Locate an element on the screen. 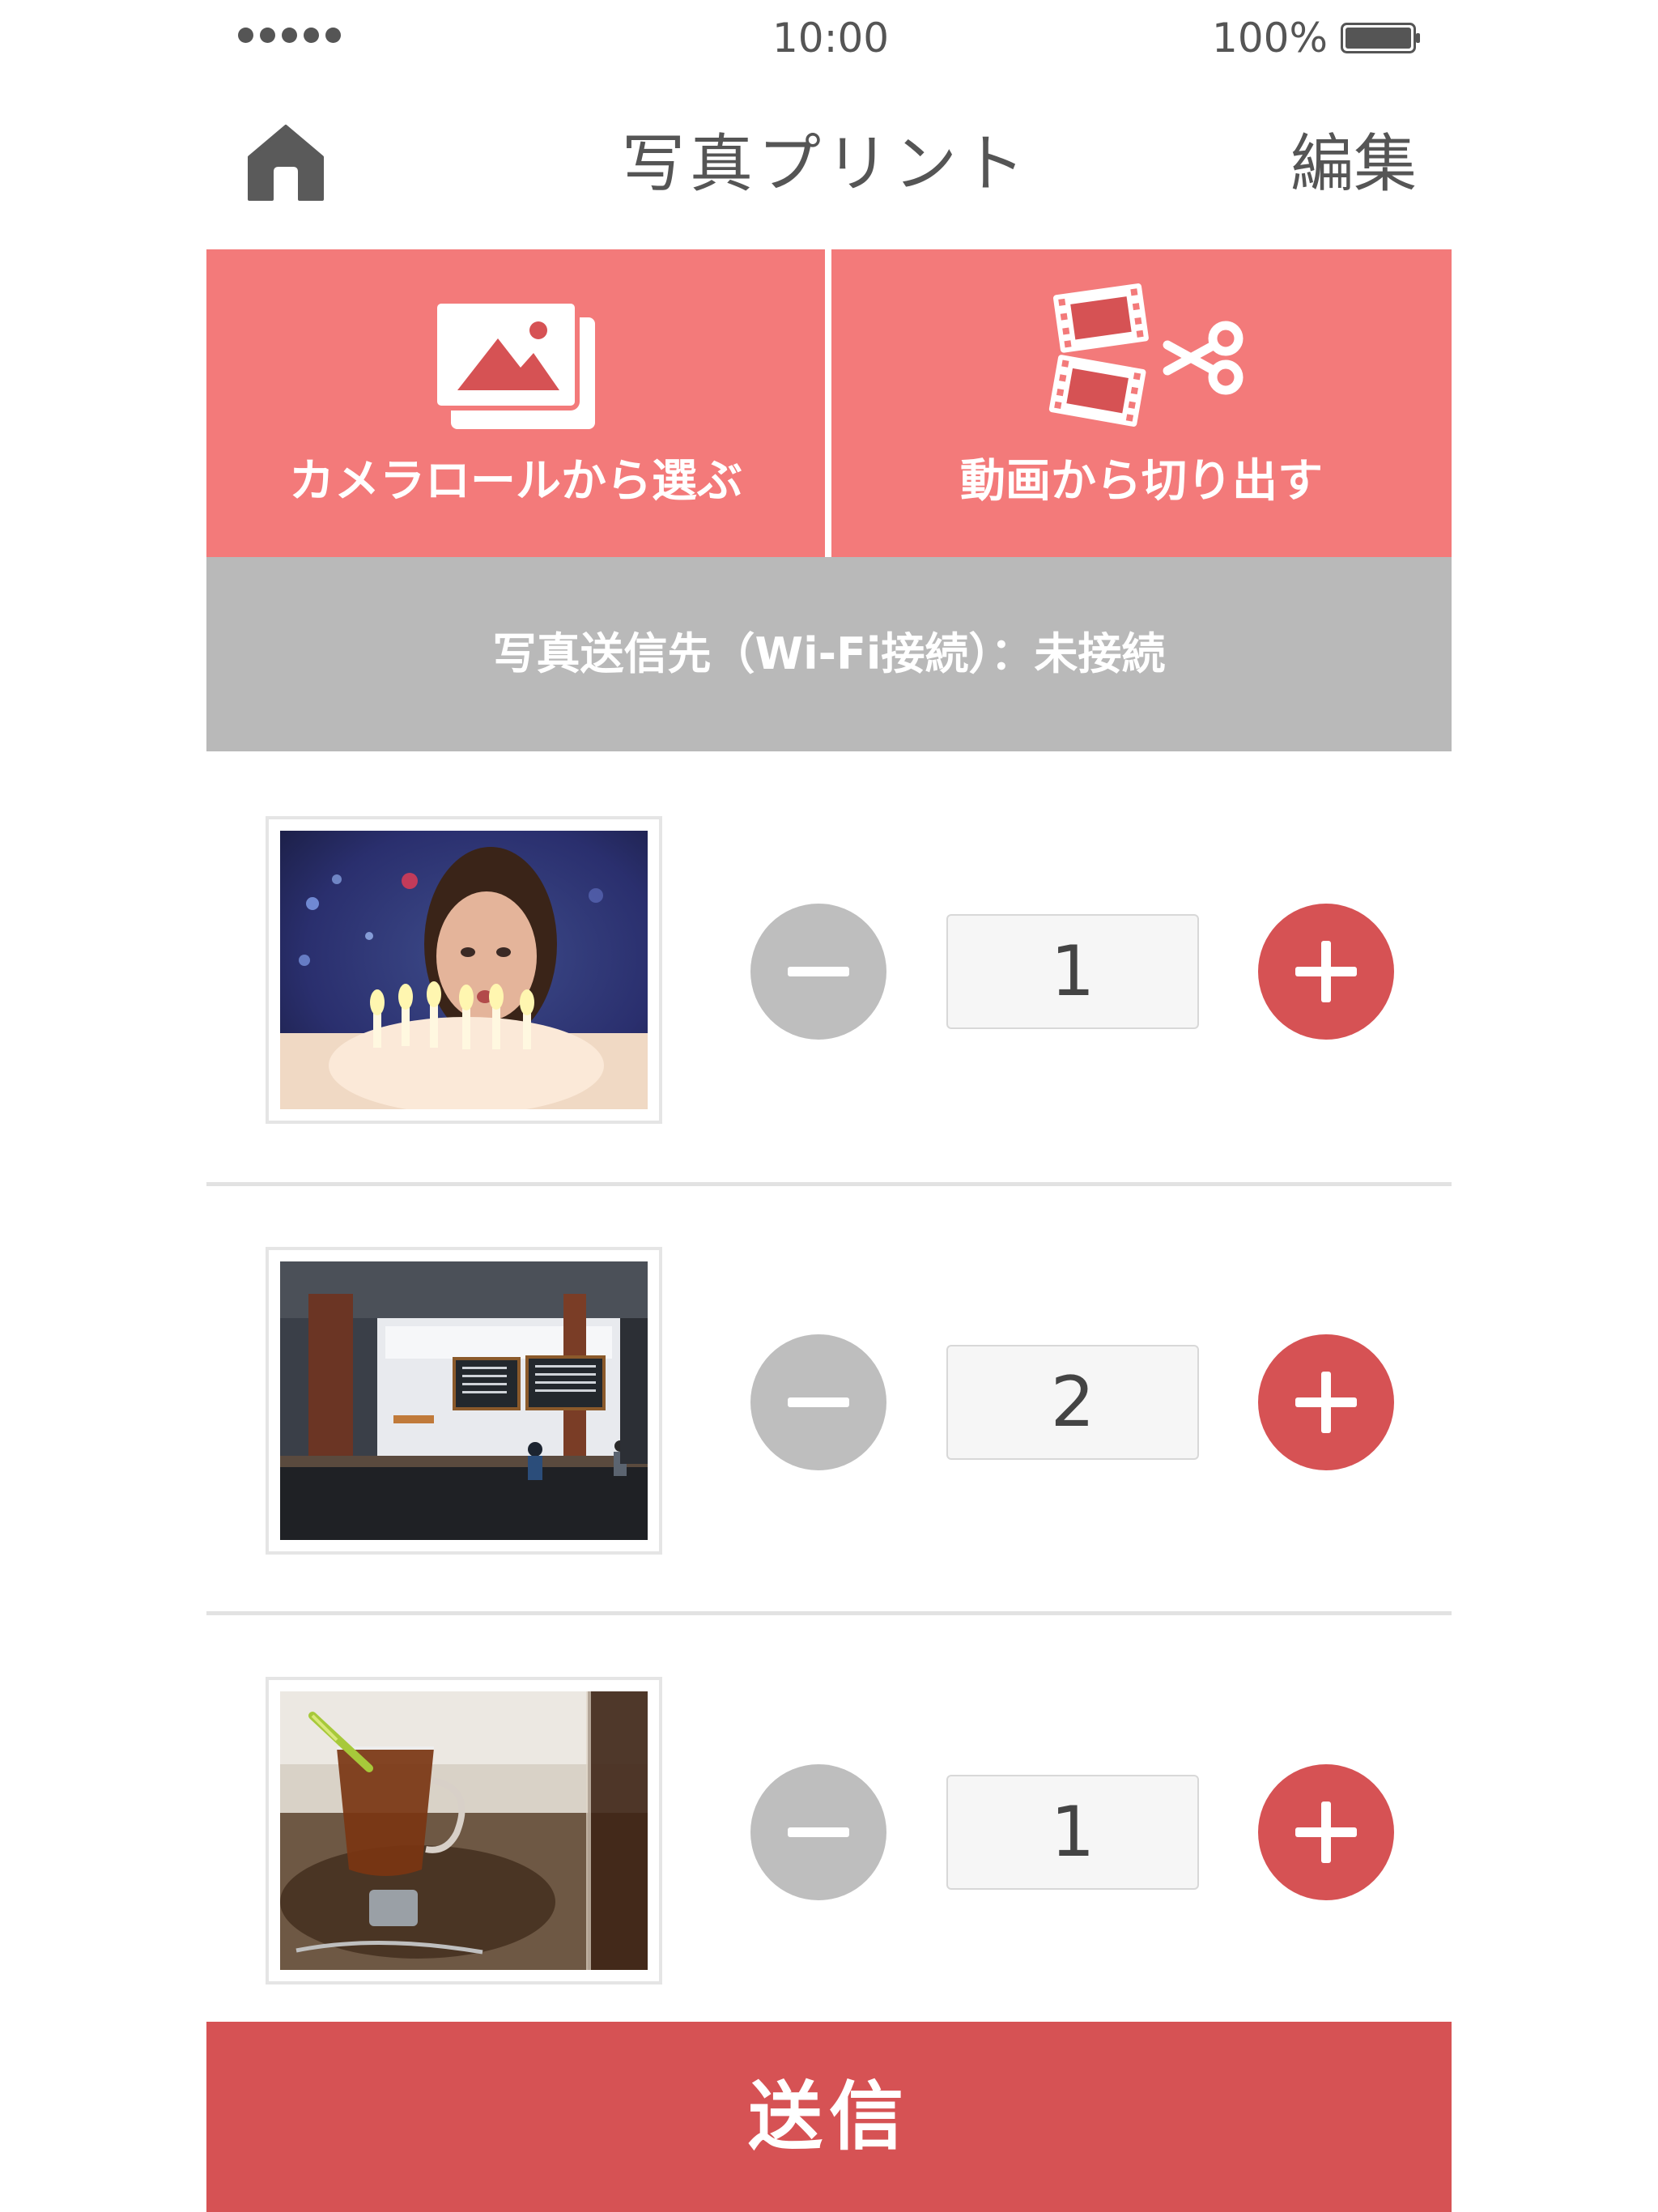 This screenshot has width=1658, height=2212. battery-percent: 100% is located at coordinates (1270, 38).